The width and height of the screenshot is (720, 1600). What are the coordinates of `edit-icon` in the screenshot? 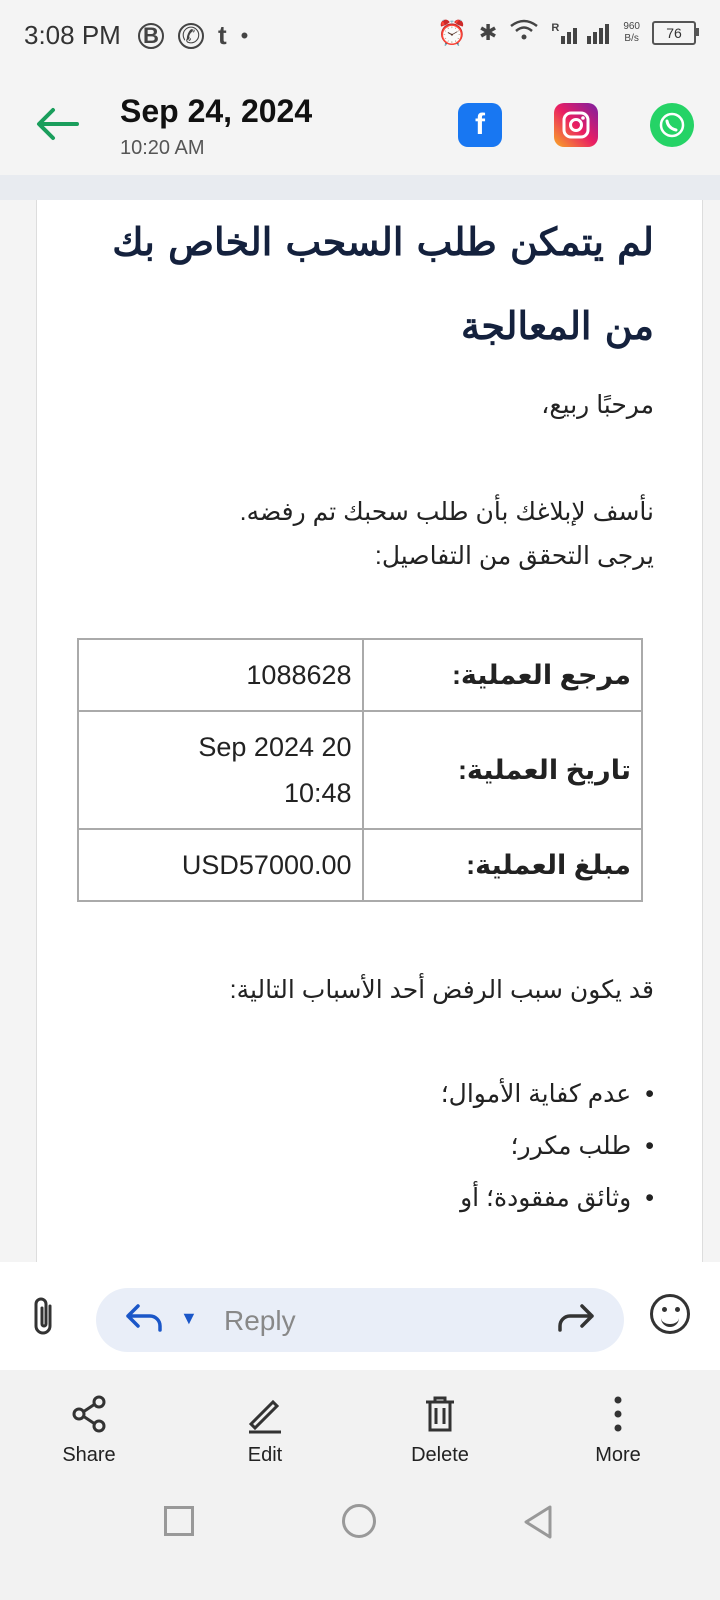 It's located at (265, 1414).